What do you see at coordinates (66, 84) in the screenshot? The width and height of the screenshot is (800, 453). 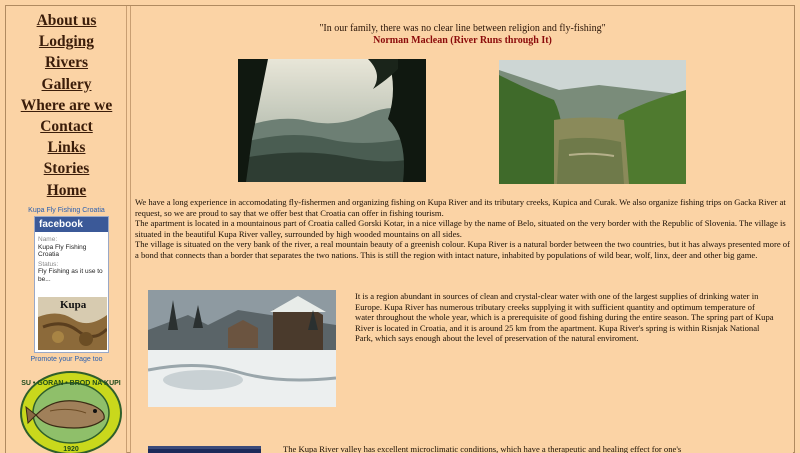 I see `nav-link-gallery: Gallery` at bounding box center [66, 84].